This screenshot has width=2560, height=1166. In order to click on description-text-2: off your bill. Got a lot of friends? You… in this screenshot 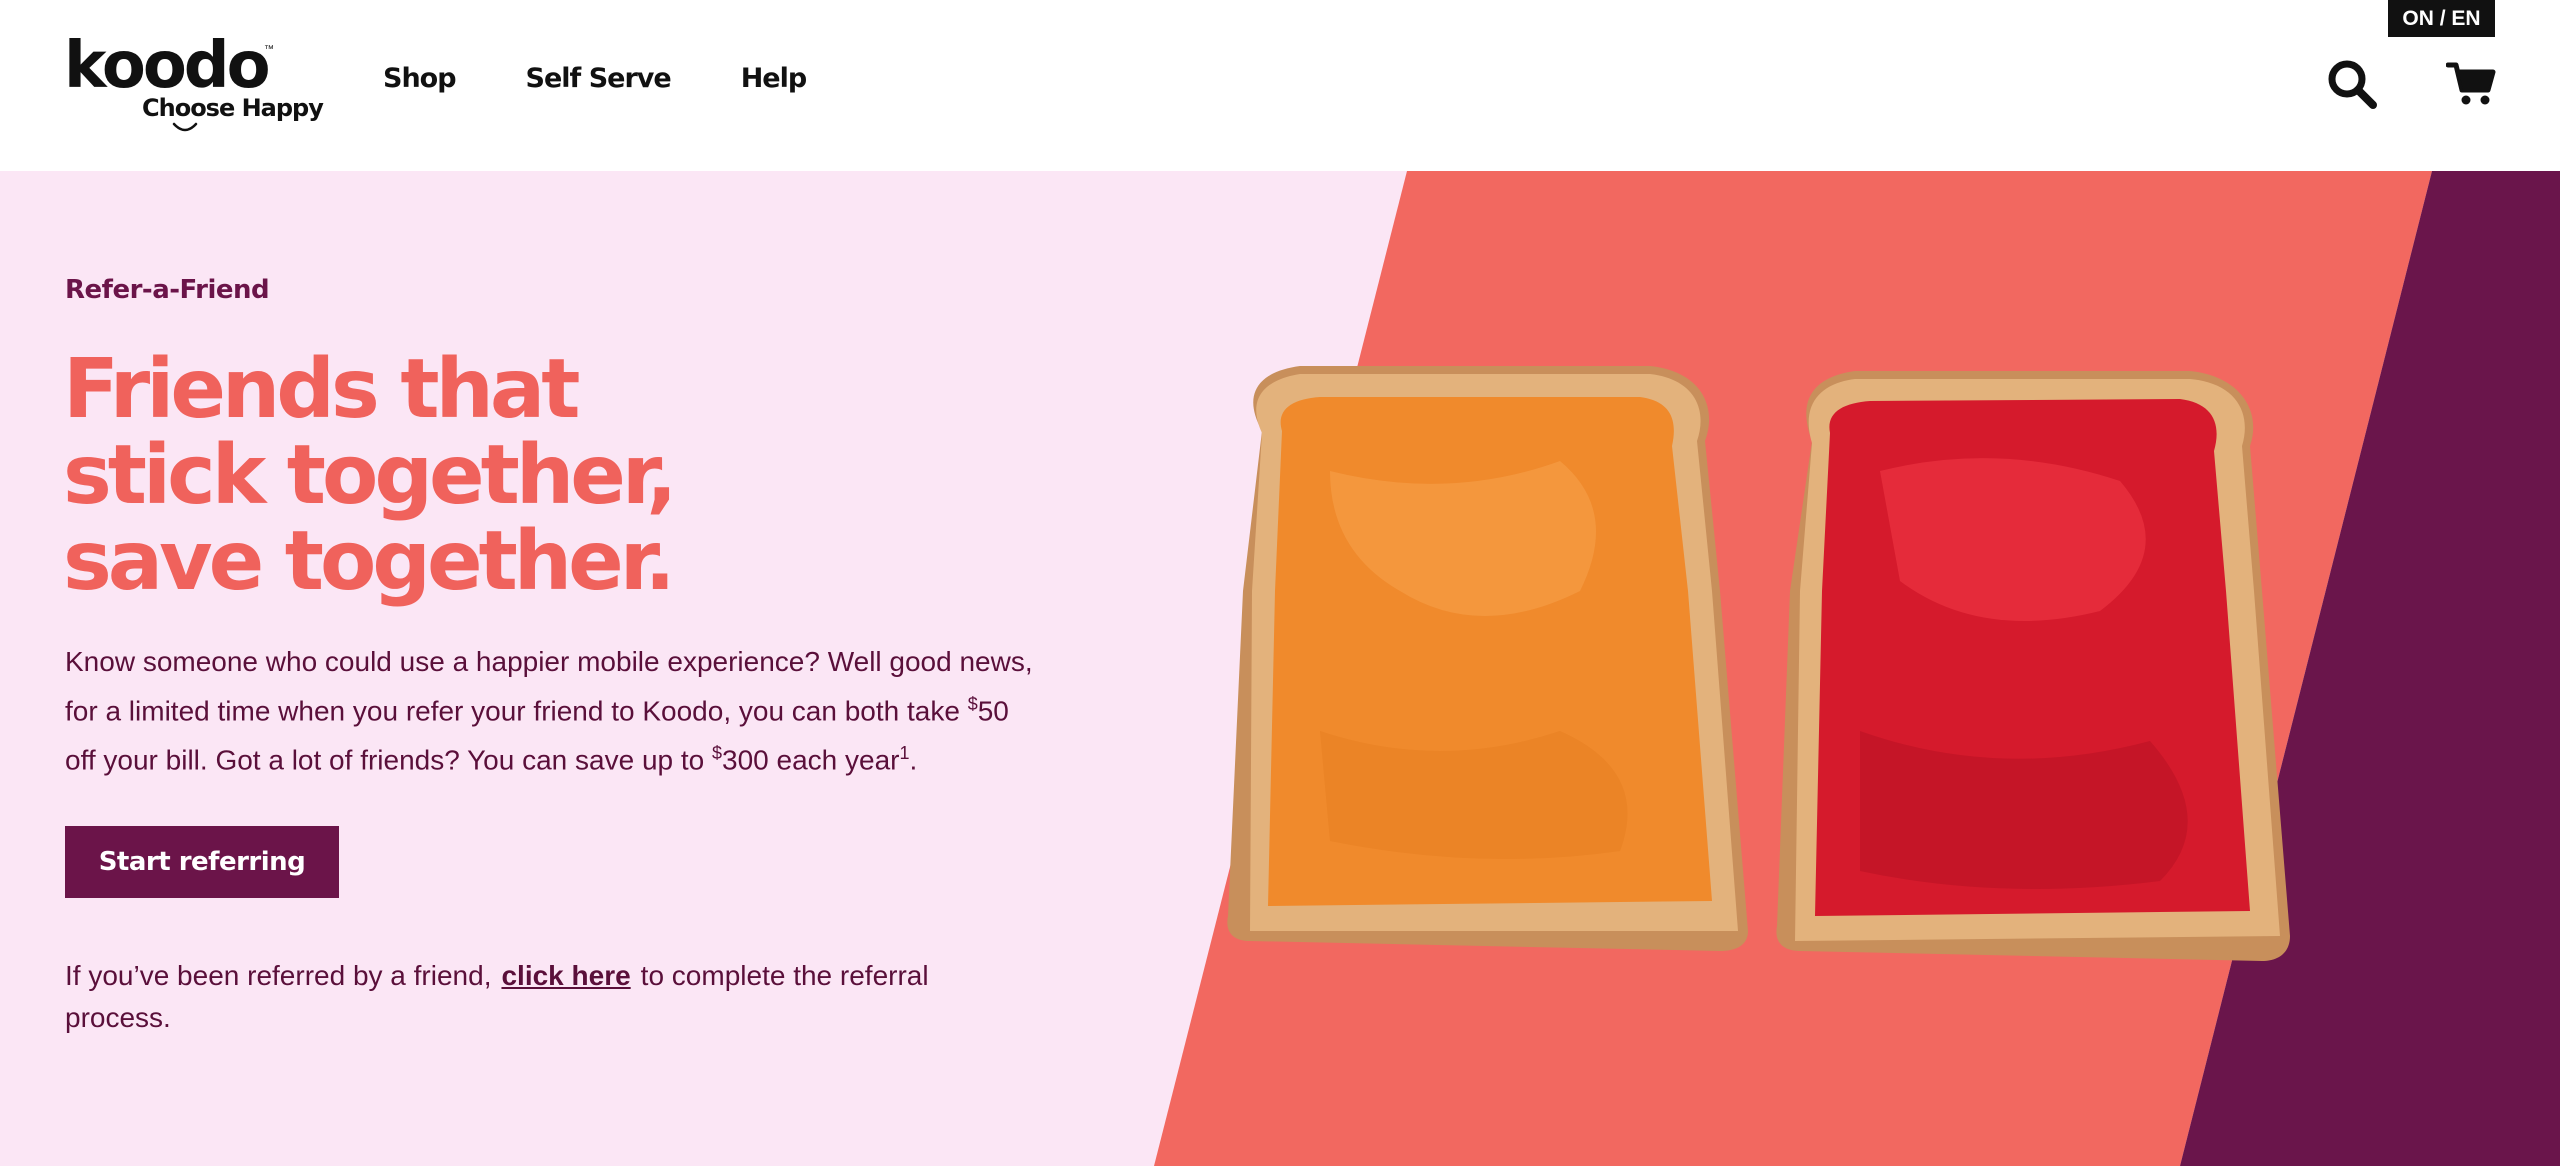, I will do `click(389, 760)`.